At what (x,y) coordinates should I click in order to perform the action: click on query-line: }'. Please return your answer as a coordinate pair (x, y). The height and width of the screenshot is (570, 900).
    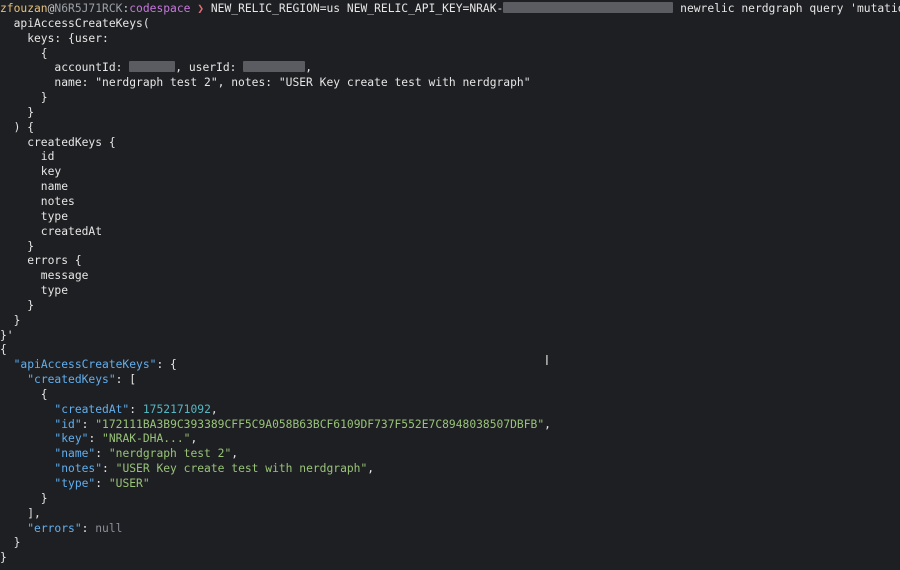
    Looking at the image, I should click on (7, 335).